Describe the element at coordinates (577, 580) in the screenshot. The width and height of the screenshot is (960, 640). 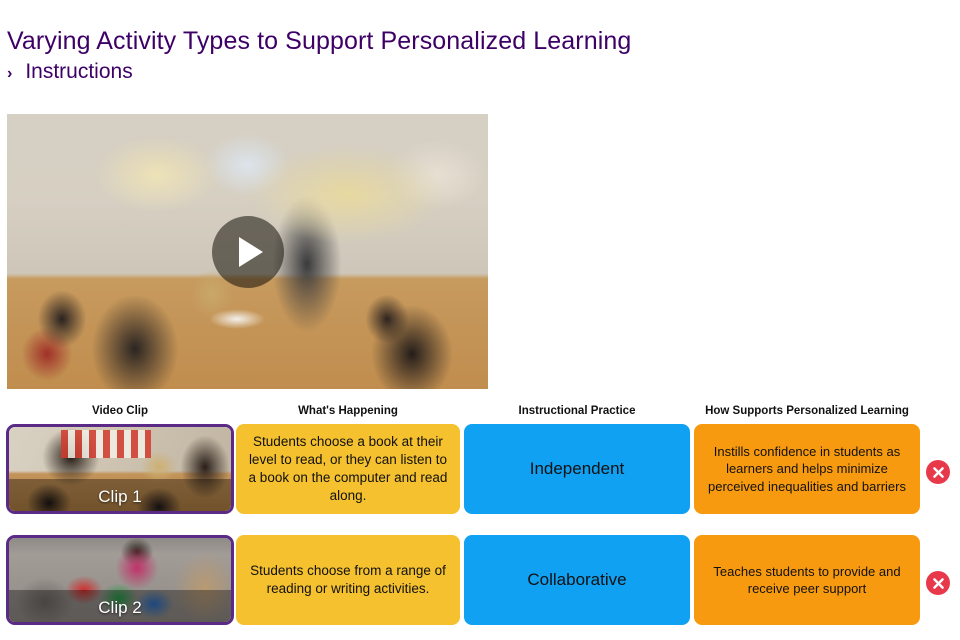
I see `cell-instructional-practice: Collaborative` at that location.